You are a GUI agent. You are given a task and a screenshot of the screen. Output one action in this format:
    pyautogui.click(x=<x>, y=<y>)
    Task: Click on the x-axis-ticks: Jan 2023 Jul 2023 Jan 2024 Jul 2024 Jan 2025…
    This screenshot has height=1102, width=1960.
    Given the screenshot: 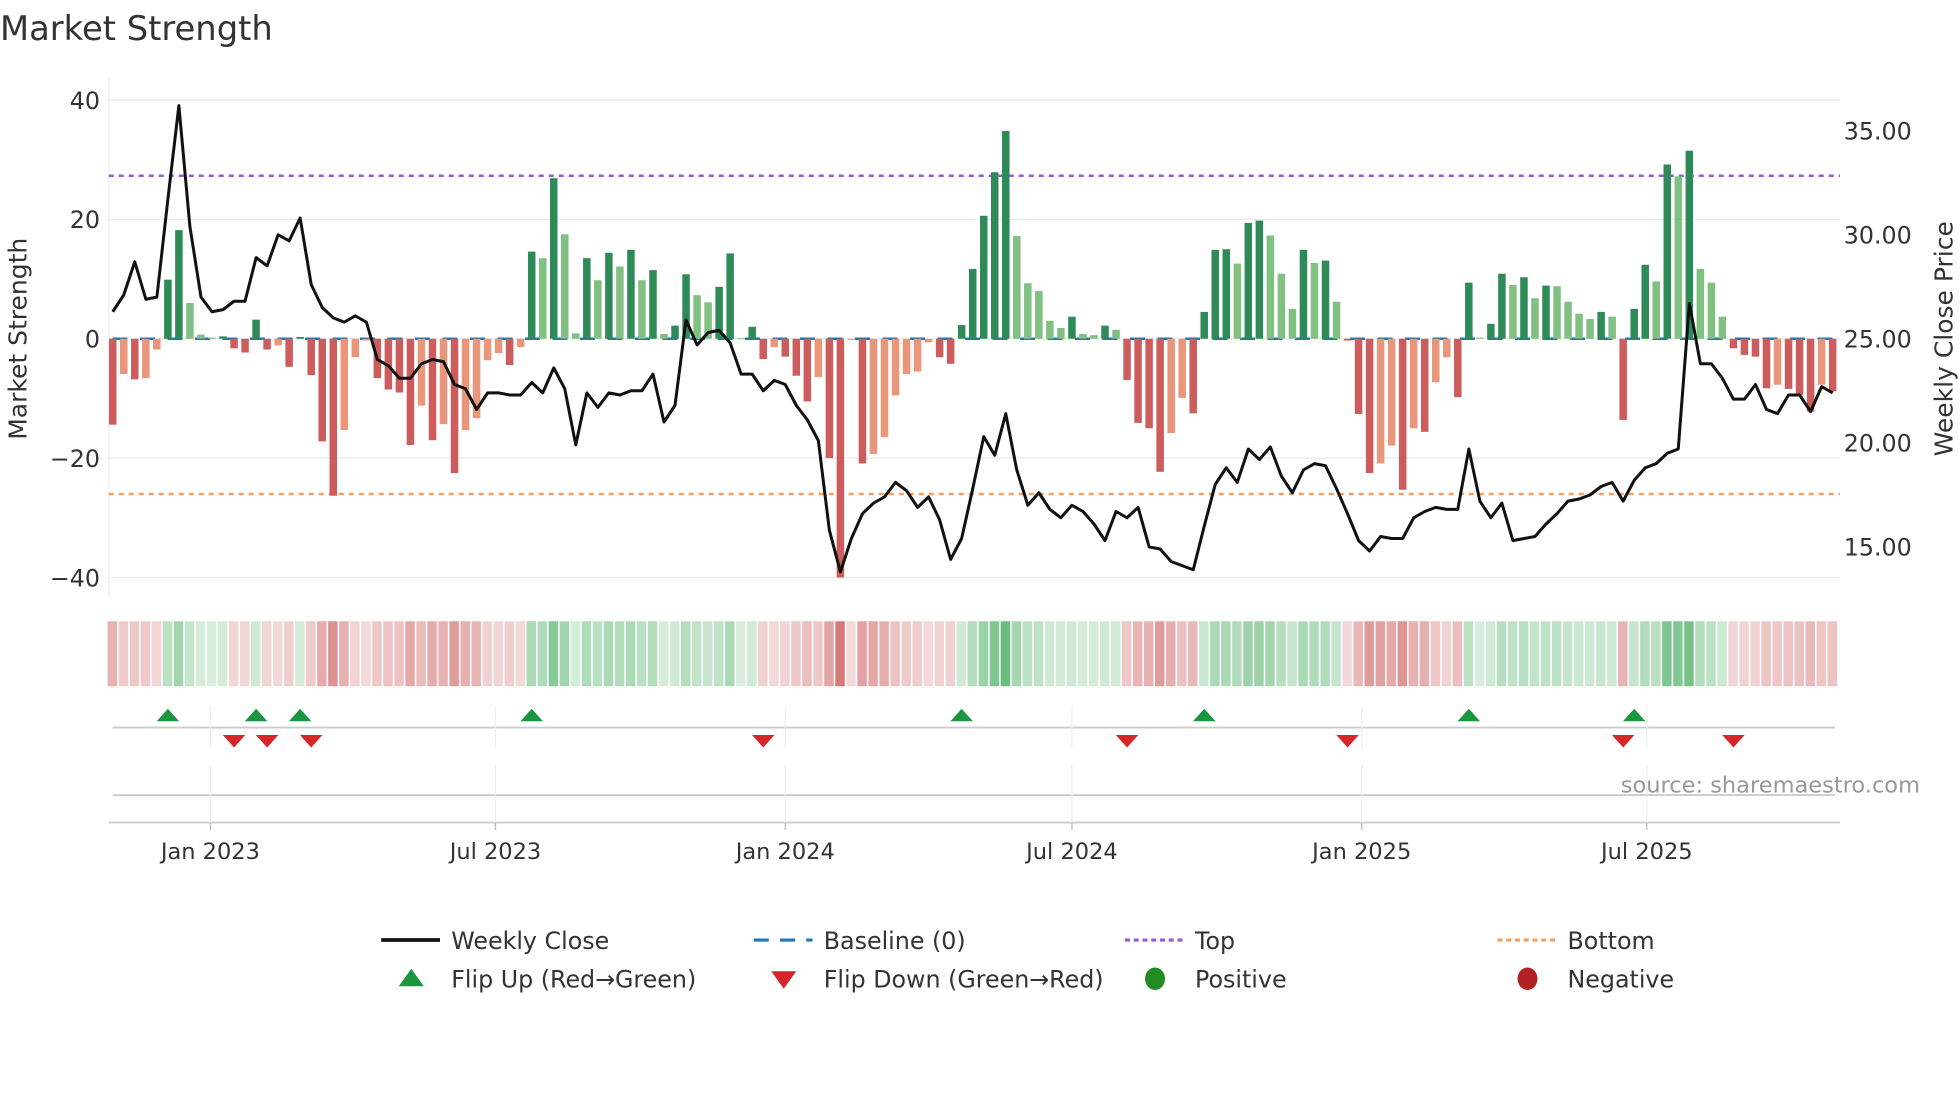 What is the action you would take?
    pyautogui.click(x=926, y=785)
    